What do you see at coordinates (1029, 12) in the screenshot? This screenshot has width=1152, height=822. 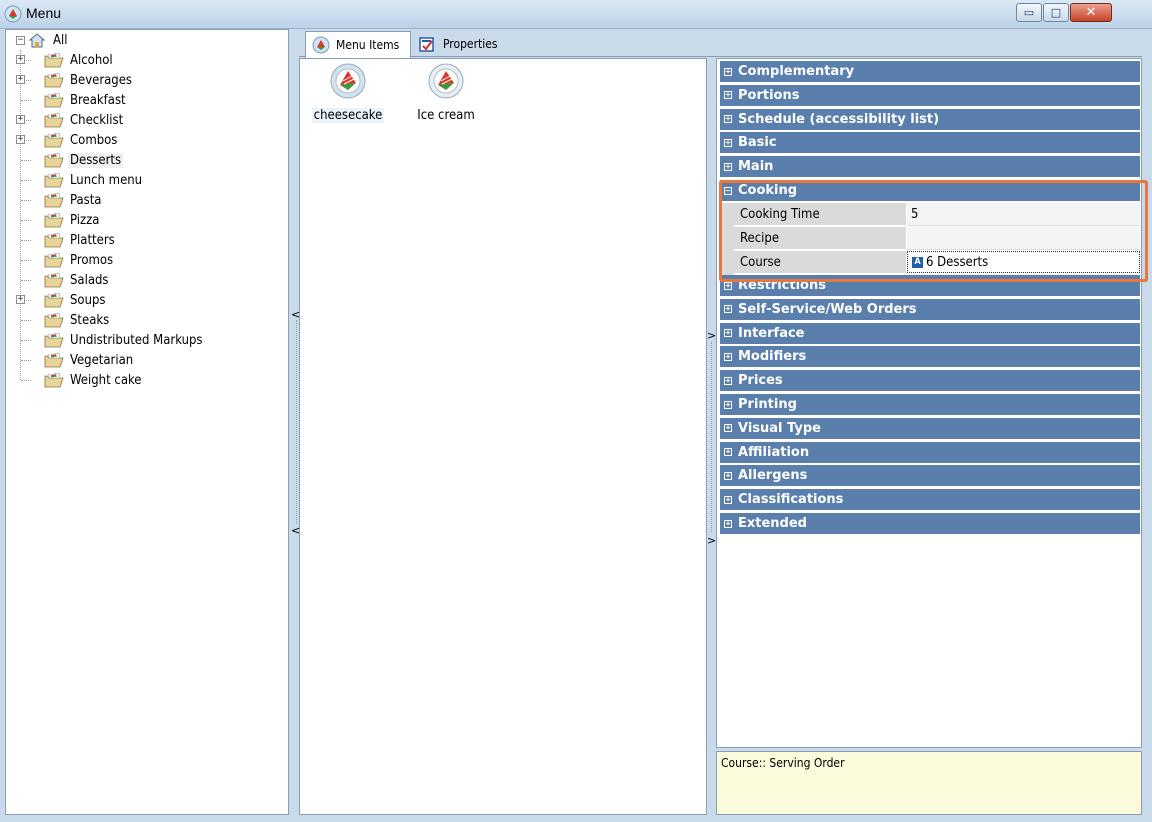 I see `minimize-button: ▭` at bounding box center [1029, 12].